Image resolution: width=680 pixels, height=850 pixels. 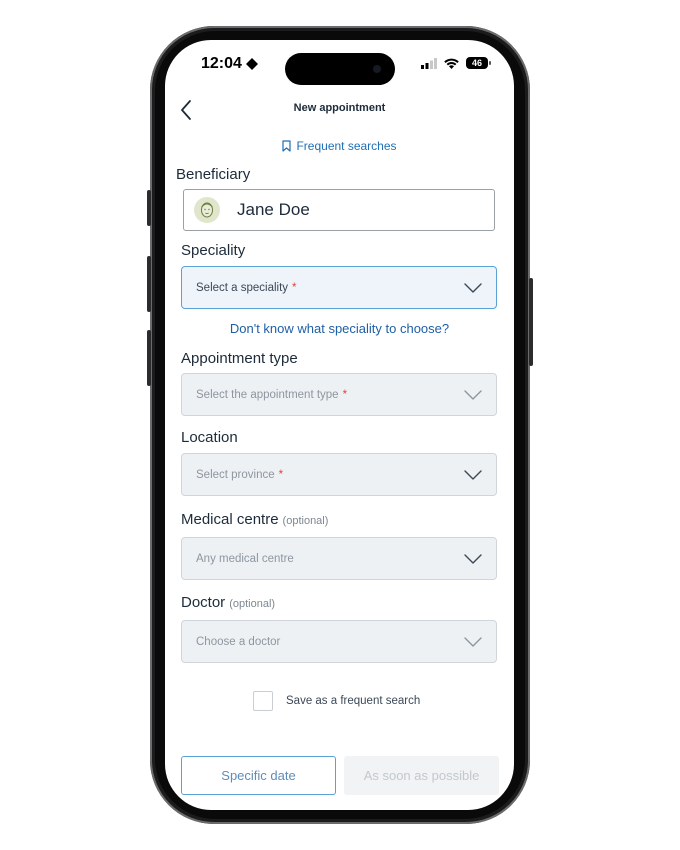 What do you see at coordinates (221, 63) in the screenshot?
I see `status-time-text: 12:04` at bounding box center [221, 63].